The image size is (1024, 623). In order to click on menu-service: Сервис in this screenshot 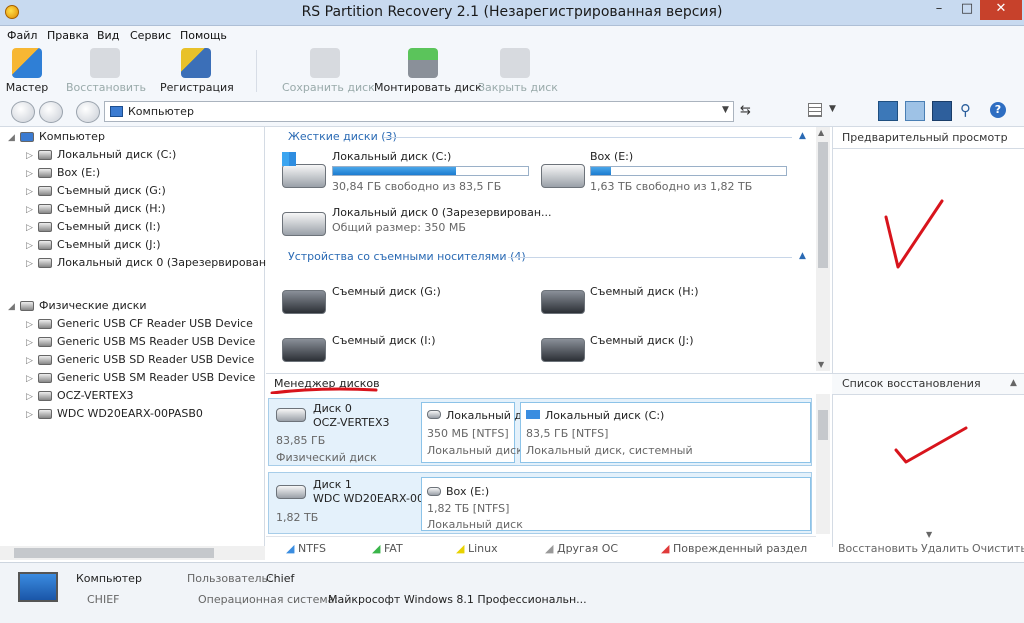, I will do `click(150, 35)`.